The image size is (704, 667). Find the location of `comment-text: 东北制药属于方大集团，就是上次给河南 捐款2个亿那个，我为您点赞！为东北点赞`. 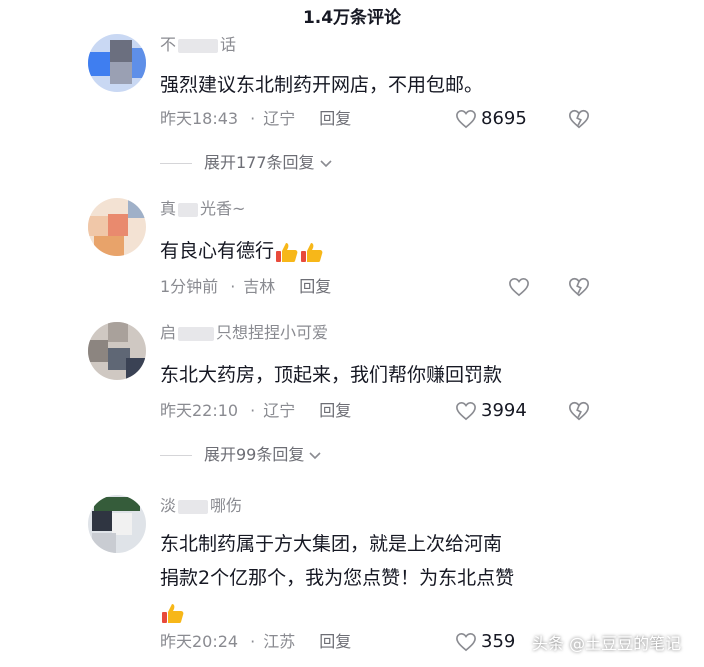

comment-text: 东北制药属于方大集团，就是上次给河南 捐款2个亿那个，我为您点赞！为东北点赞 is located at coordinates (390, 578).